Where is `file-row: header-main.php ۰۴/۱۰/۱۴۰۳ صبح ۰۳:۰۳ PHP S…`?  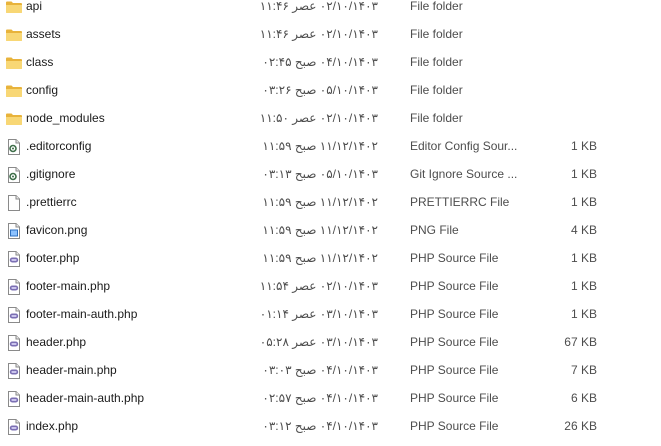 file-row: header-main.php ۰۴/۱۰/۱۴۰۳ صبح ۰۳:۰۳ PHP S… is located at coordinates (330, 371).